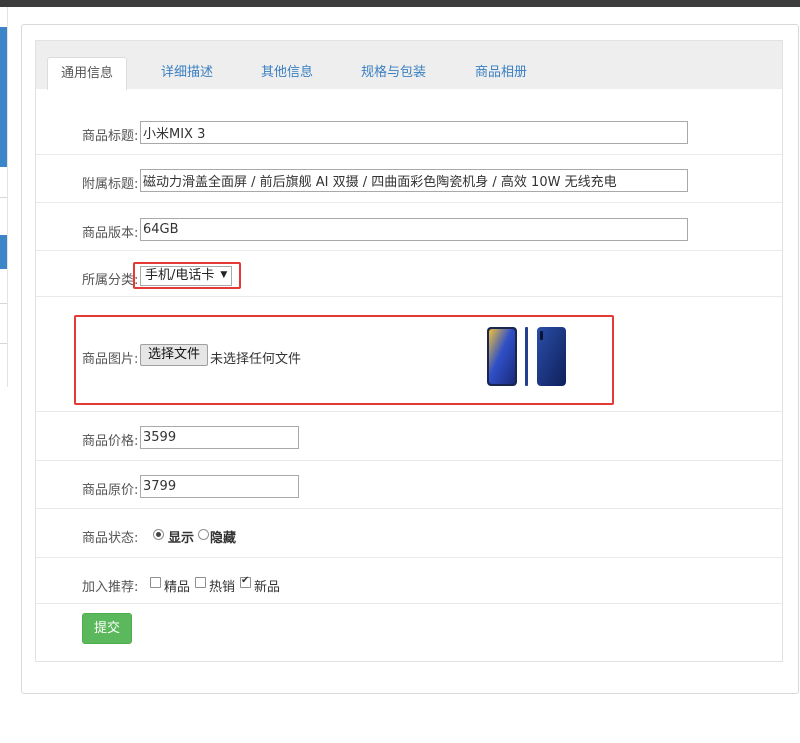 Image resolution: width=800 pixels, height=743 pixels. Describe the element at coordinates (181, 536) in the screenshot. I see `status-show-label: 显示` at that location.